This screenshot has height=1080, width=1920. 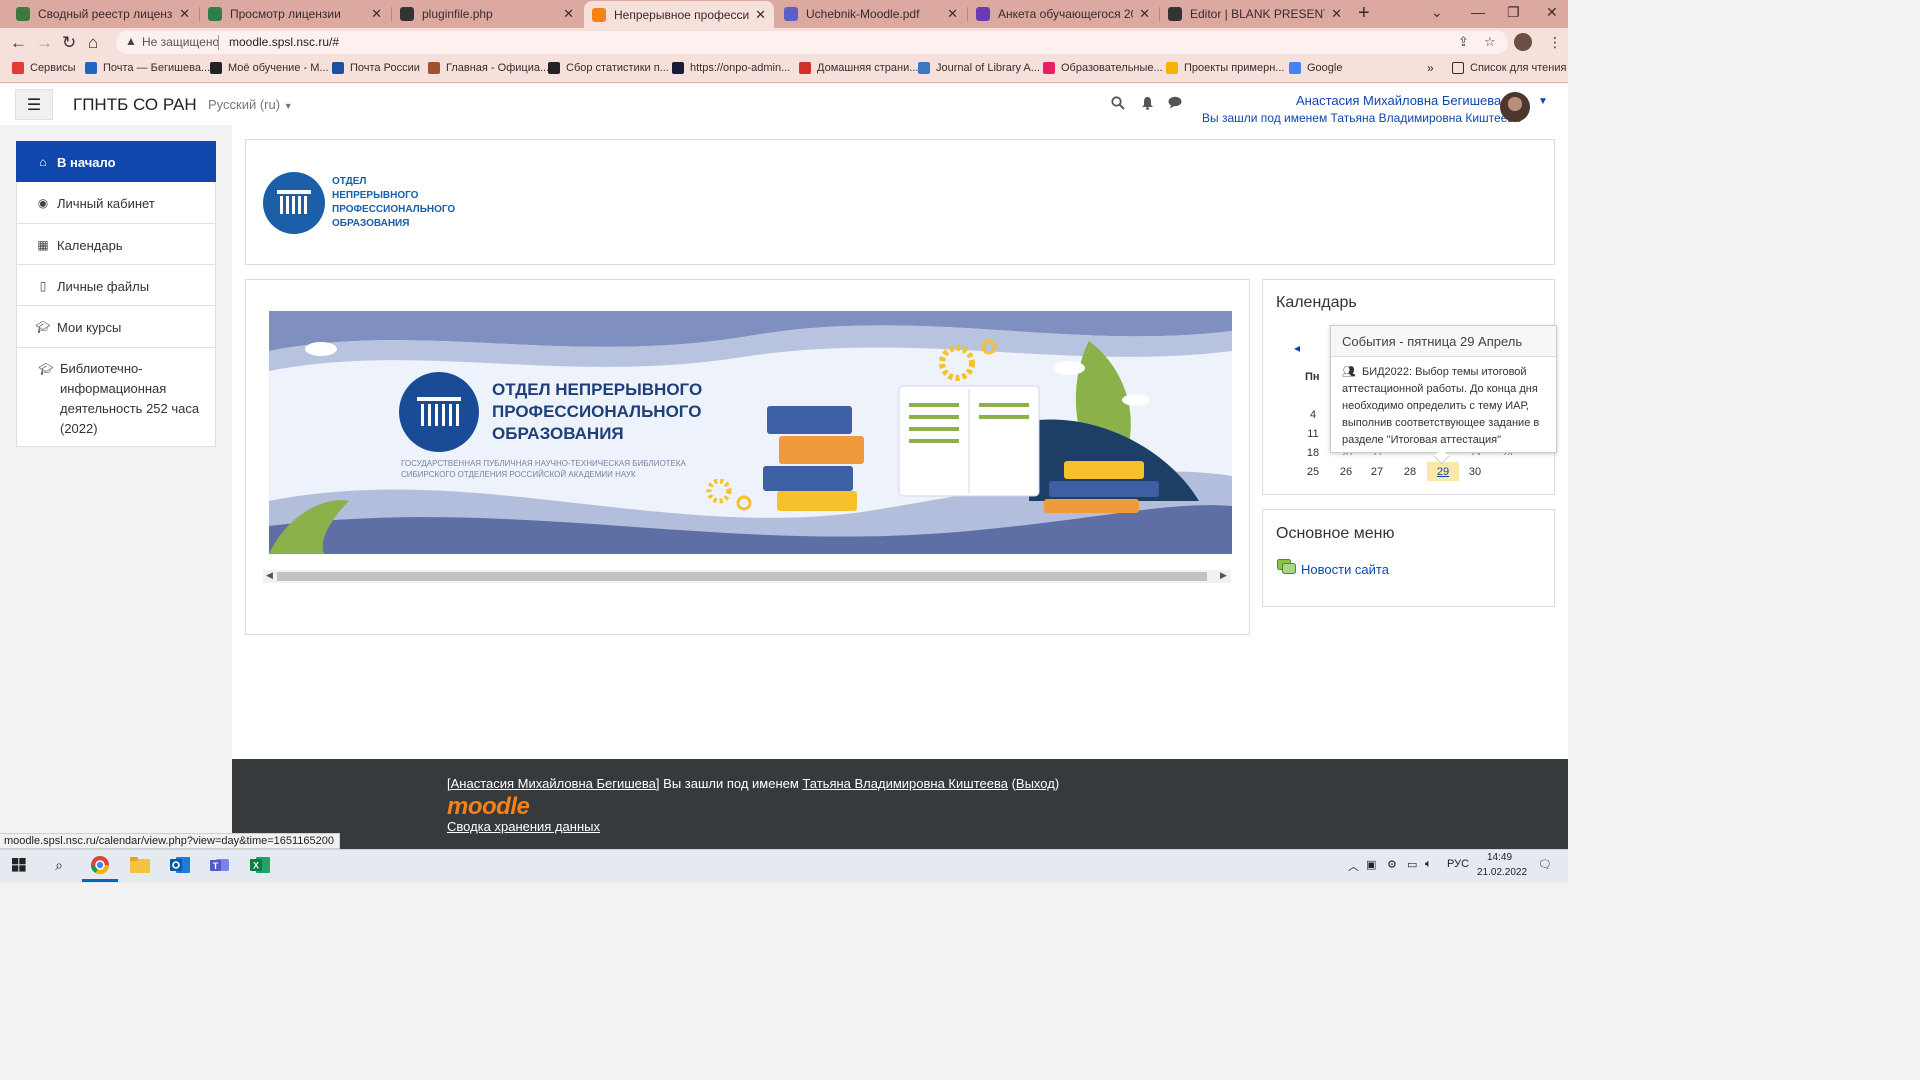 What do you see at coordinates (1118, 104) in the screenshot?
I see `search-icon` at bounding box center [1118, 104].